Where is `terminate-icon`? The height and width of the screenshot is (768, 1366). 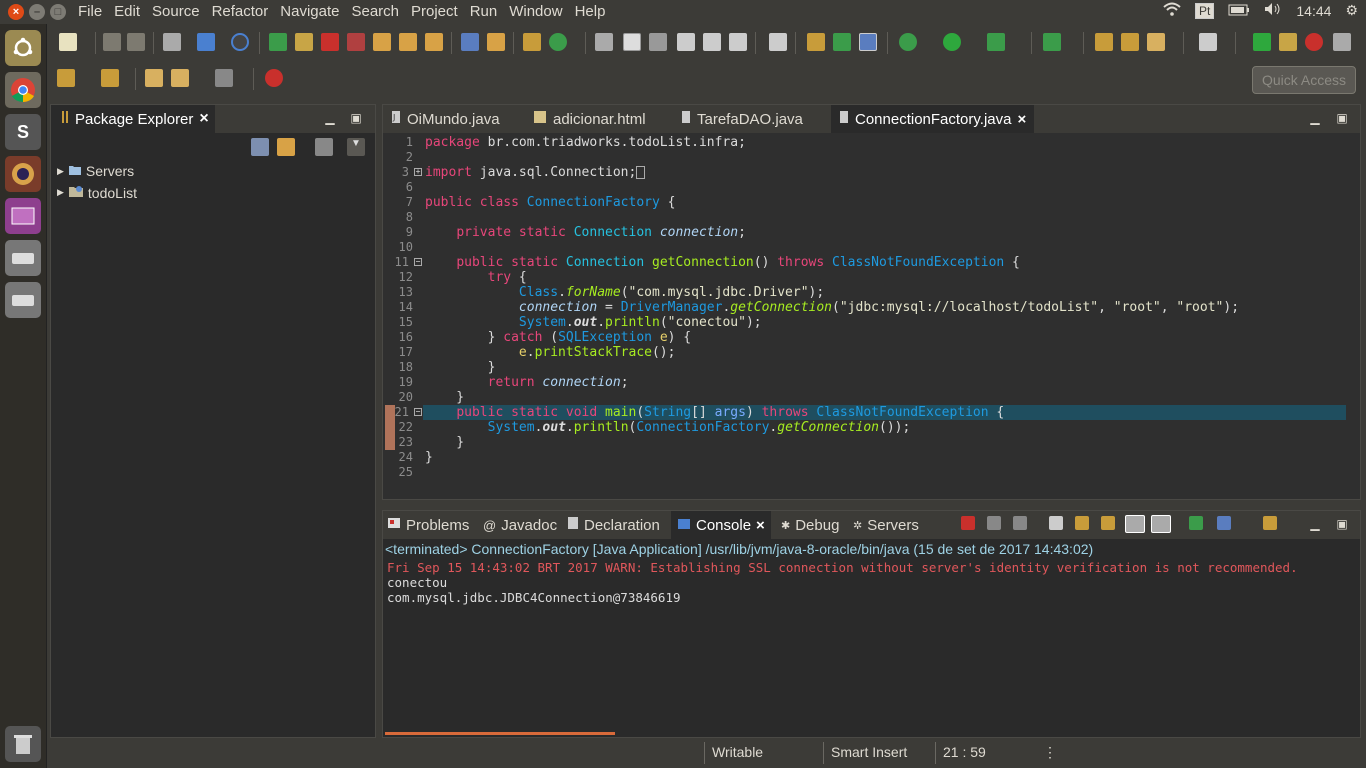 terminate-icon is located at coordinates (330, 42).